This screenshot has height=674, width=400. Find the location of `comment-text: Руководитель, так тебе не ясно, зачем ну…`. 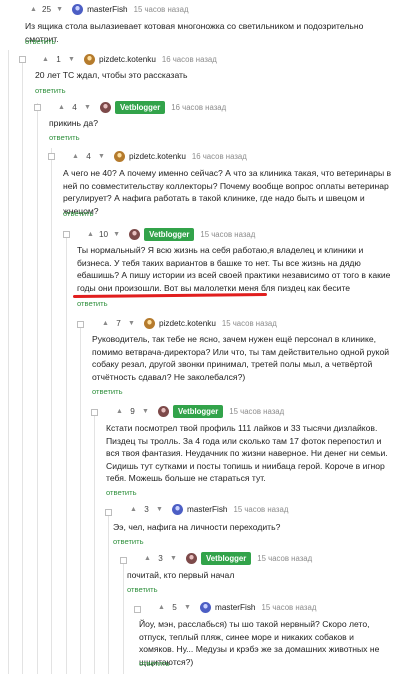

comment-text: Руководитель, так тебе не ясно, зачем ну… is located at coordinates (241, 358).